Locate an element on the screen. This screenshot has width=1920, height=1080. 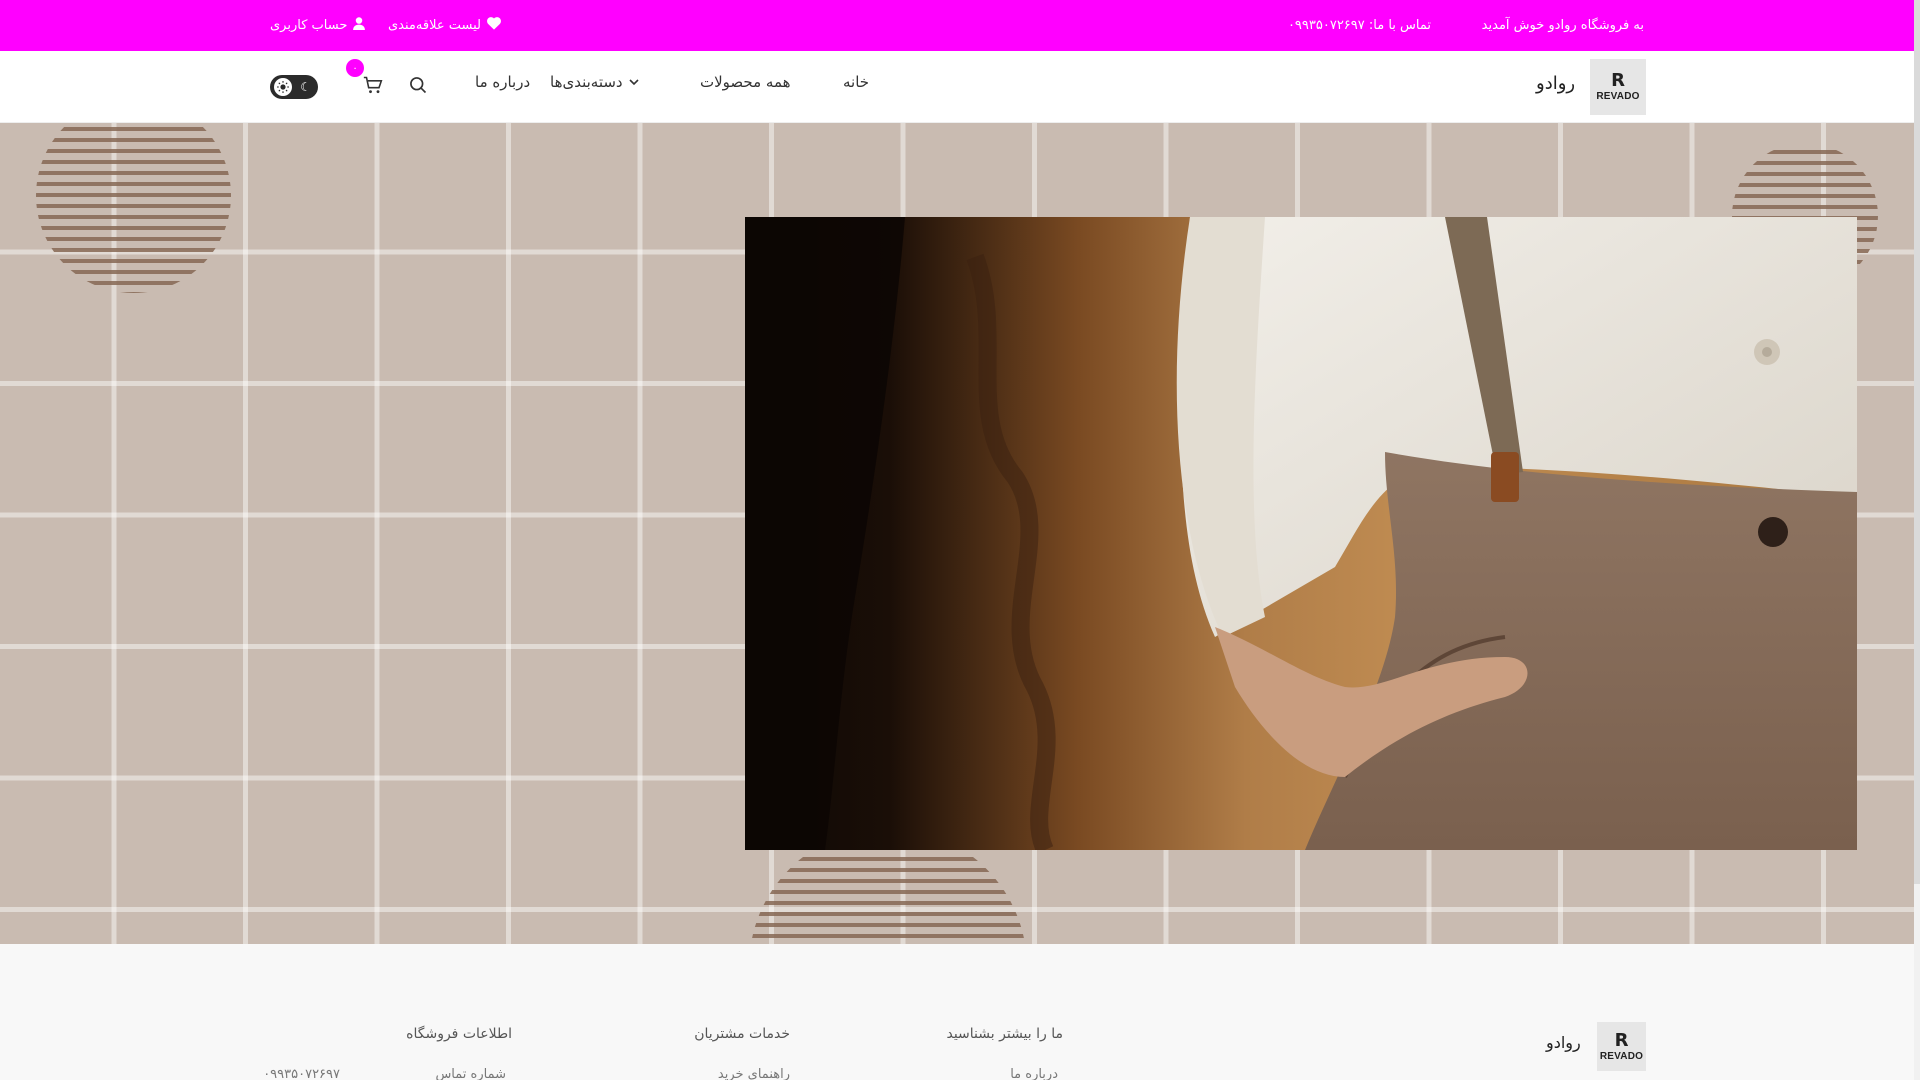
footer-logo-wordmark: REVADO is located at coordinates (1621, 1056).